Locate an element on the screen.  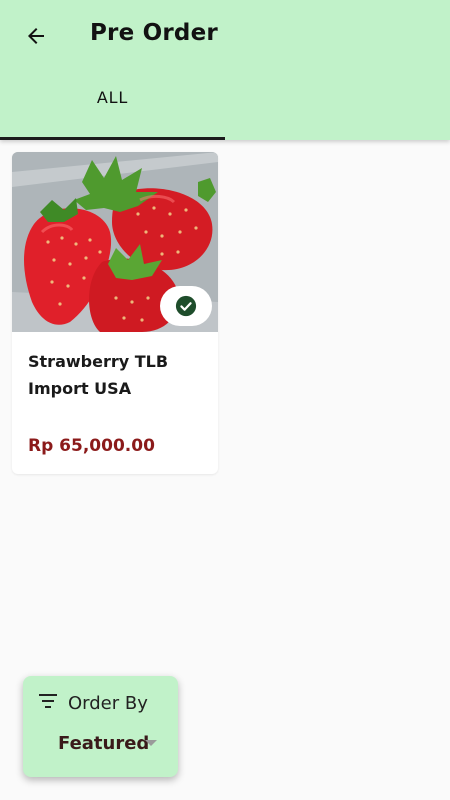
check-circle-icon is located at coordinates (186, 306).